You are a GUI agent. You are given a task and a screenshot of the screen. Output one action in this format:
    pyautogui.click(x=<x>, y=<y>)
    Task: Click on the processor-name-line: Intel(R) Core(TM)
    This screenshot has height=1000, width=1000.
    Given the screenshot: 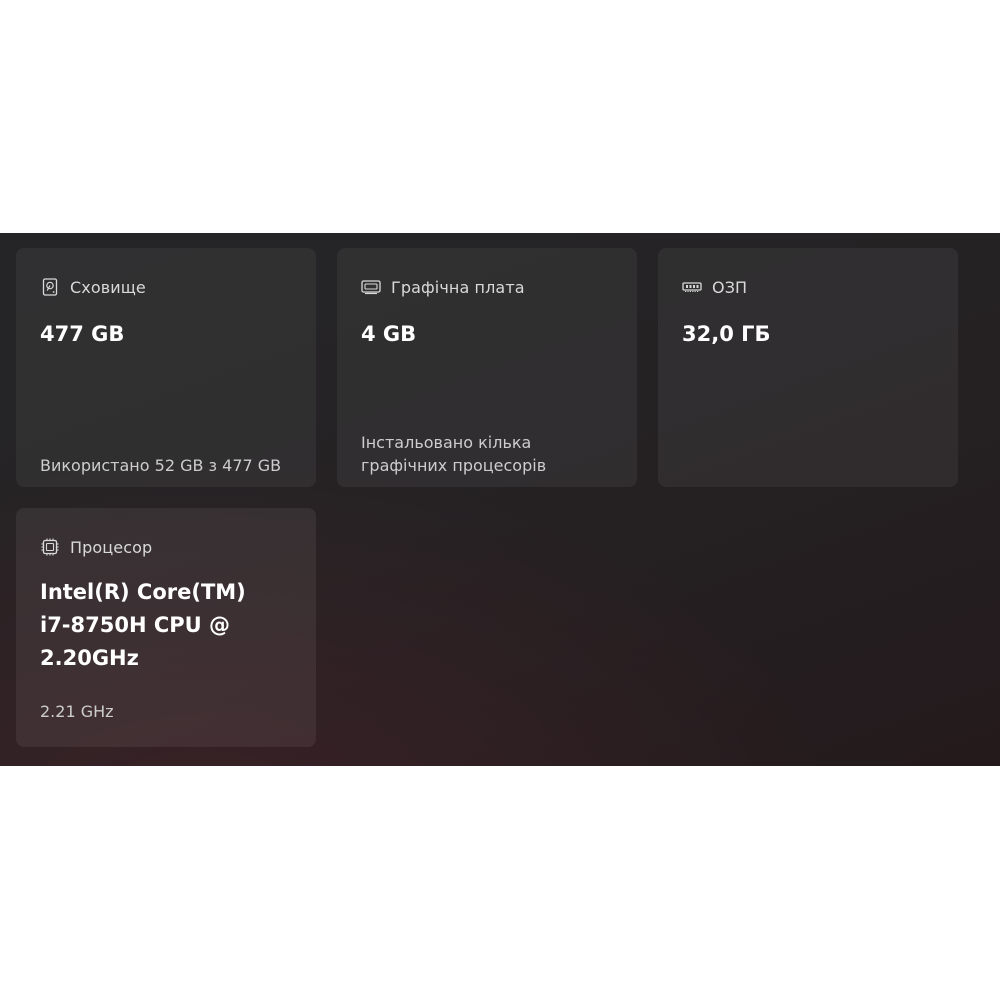 What is the action you would take?
    pyautogui.click(x=143, y=592)
    